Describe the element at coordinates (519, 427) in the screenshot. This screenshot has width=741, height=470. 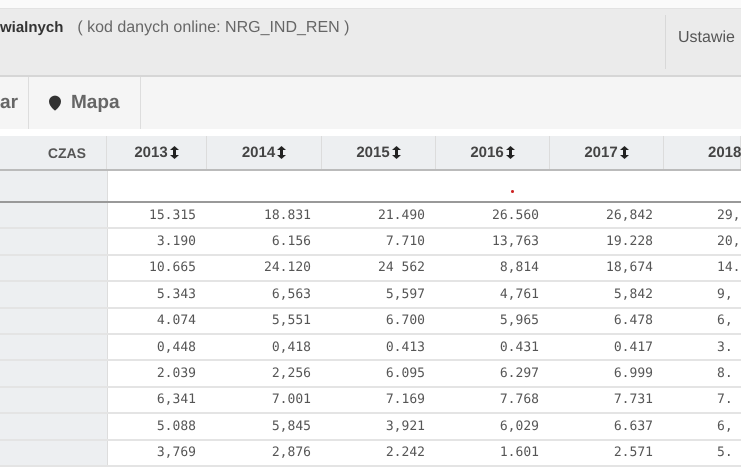
I see `table-cell-text: 6,029` at that location.